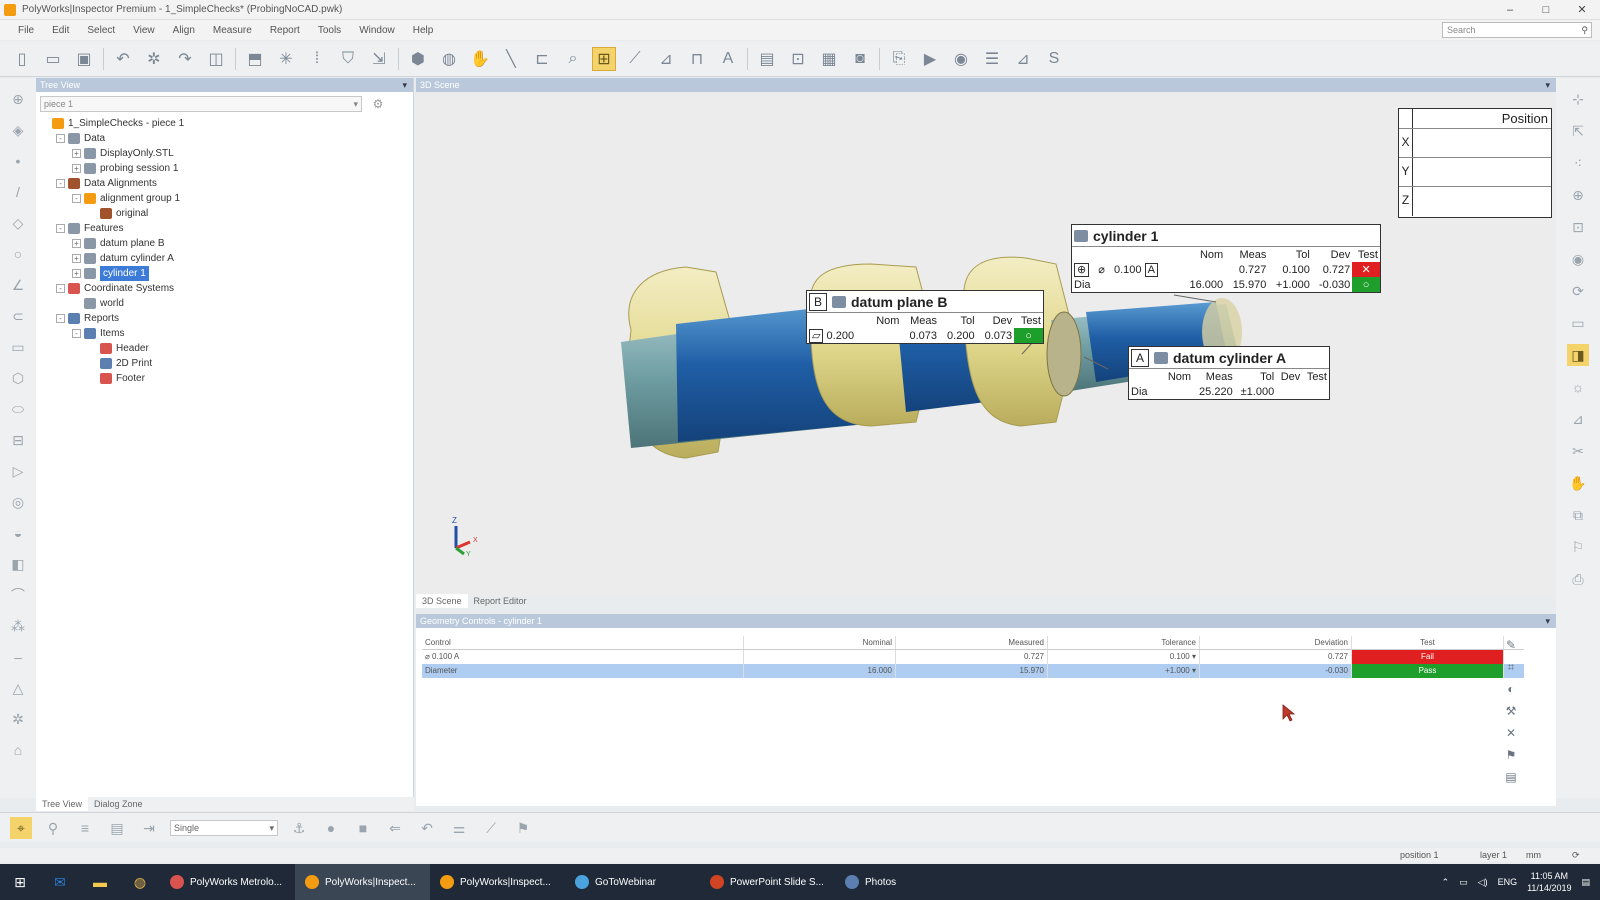 Image resolution: width=1600 pixels, height=900 pixels. I want to click on probe-icon: ✳, so click(286, 59).